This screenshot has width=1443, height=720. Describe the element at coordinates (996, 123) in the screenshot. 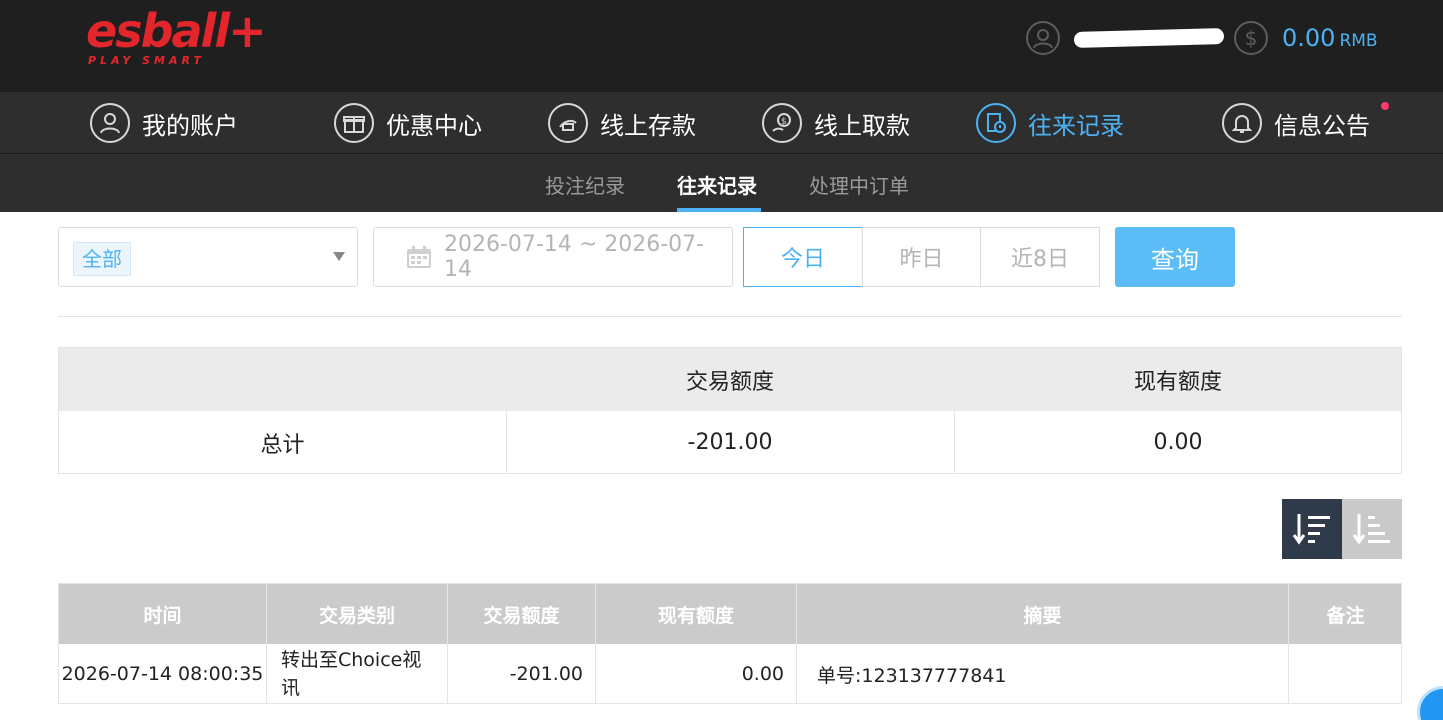

I see `records-icon` at that location.